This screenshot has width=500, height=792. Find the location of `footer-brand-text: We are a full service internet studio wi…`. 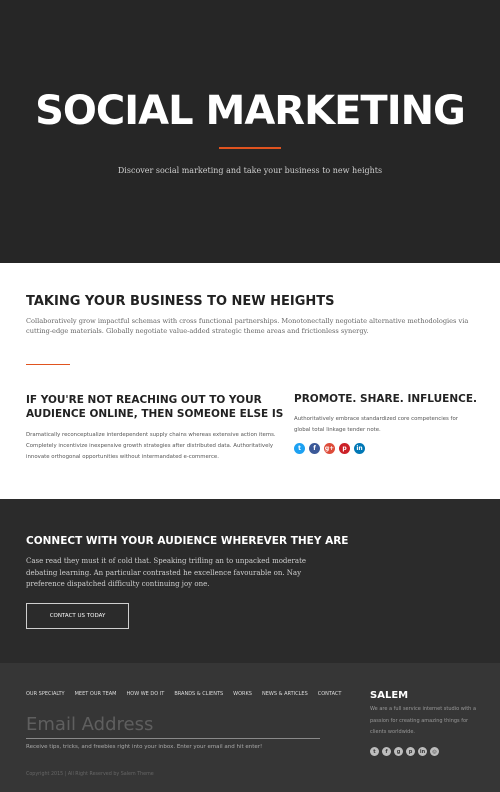

footer-brand-text: We are a full service internet studio wi… is located at coordinates (423, 720).